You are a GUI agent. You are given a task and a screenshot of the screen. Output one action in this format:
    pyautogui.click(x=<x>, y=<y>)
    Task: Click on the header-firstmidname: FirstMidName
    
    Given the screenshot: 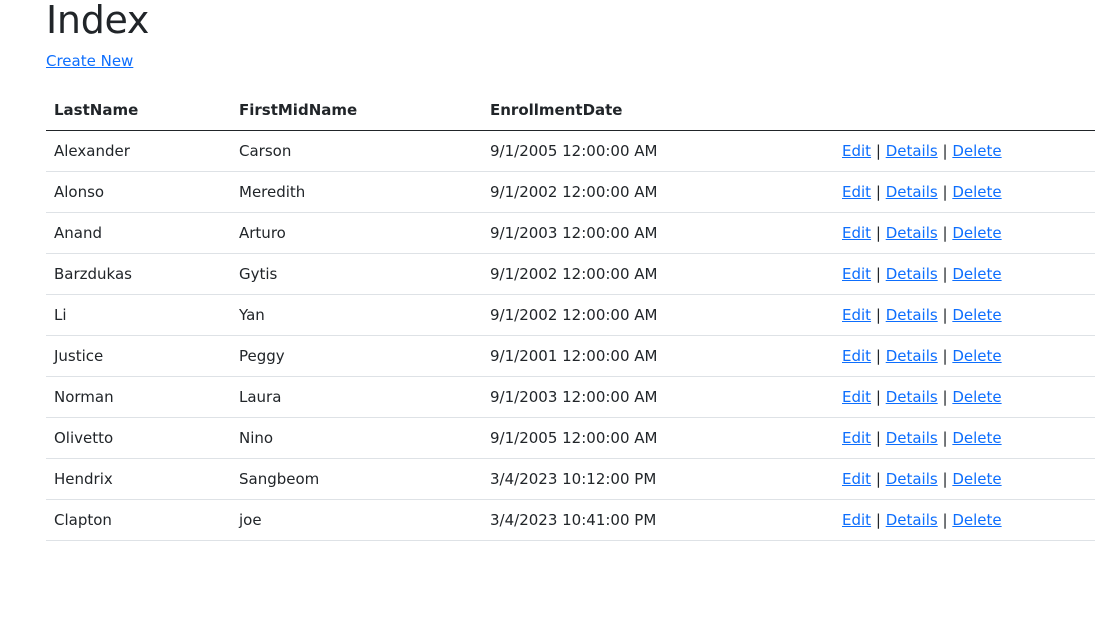 What is the action you would take?
    pyautogui.click(x=356, y=110)
    